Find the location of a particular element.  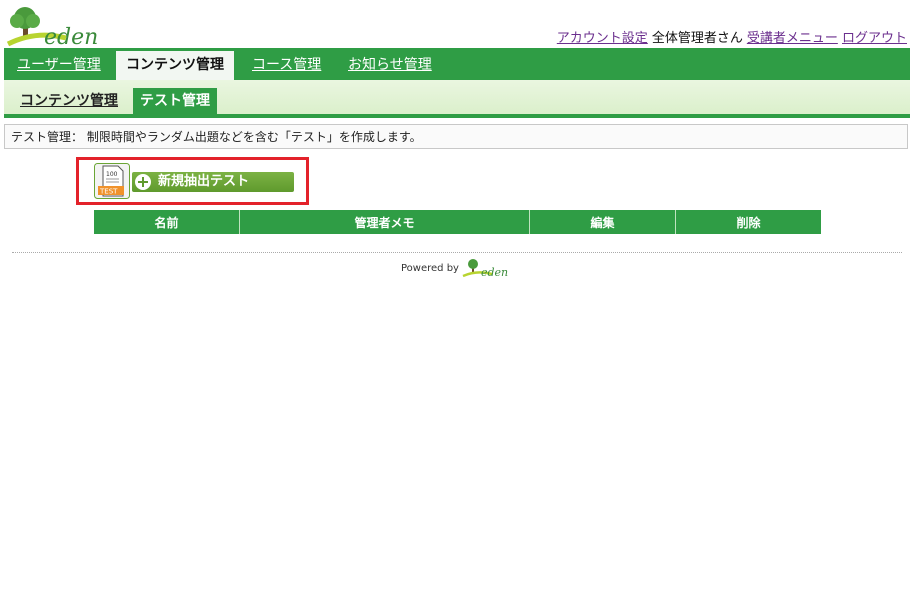

footer: Powered by eden is located at coordinates (456, 268).